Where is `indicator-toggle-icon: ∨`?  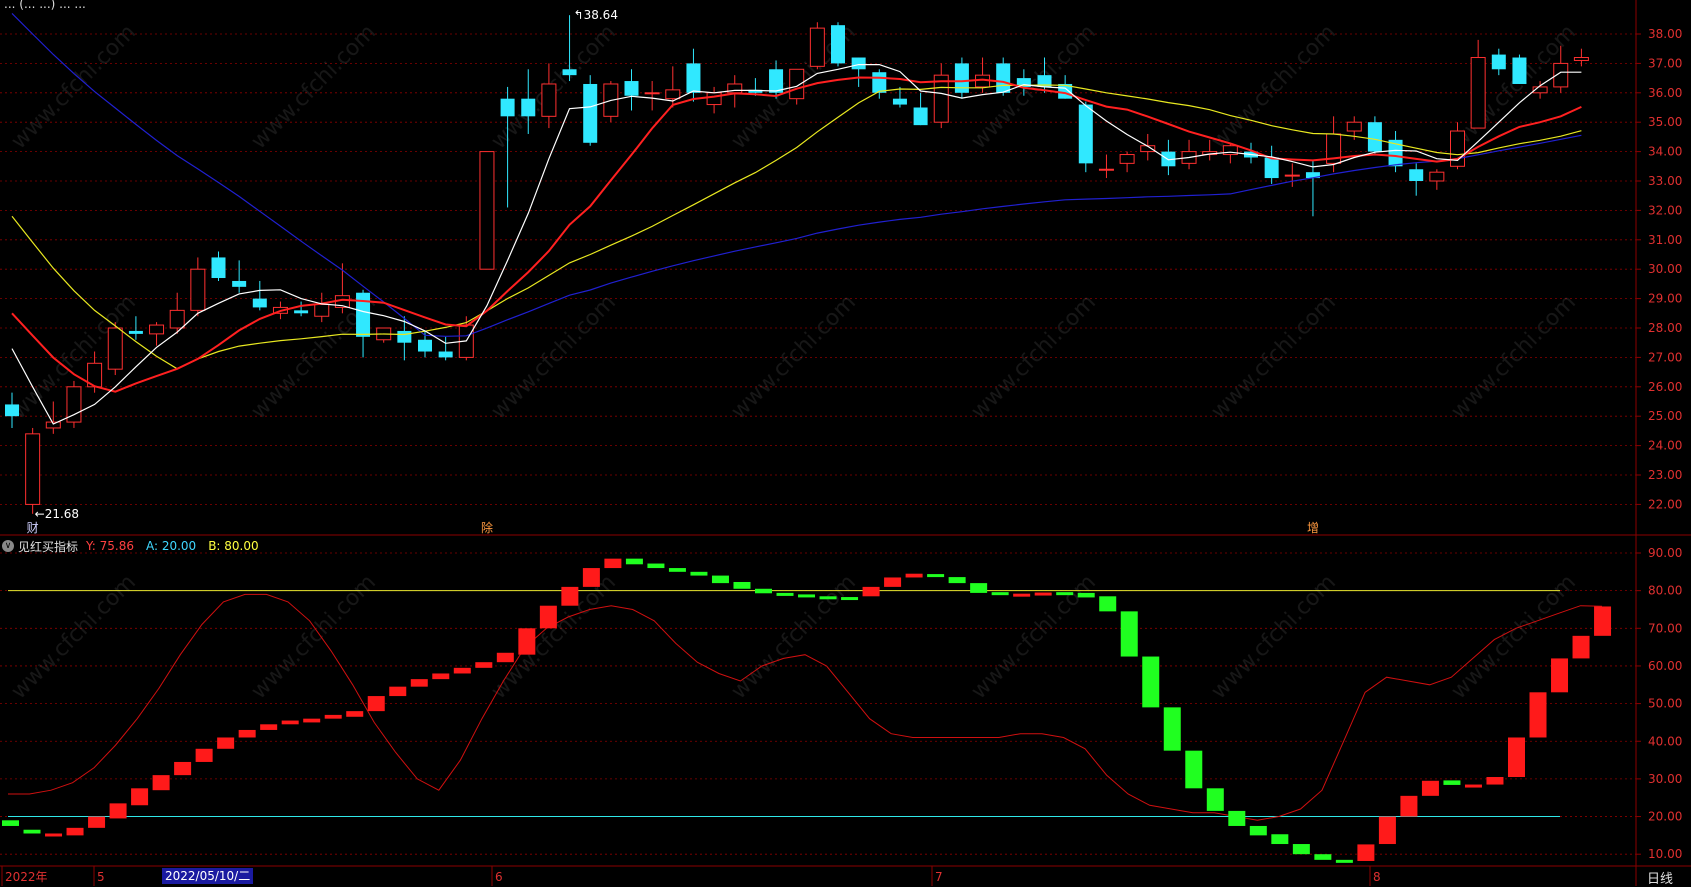 indicator-toggle-icon: ∨ is located at coordinates (8, 546).